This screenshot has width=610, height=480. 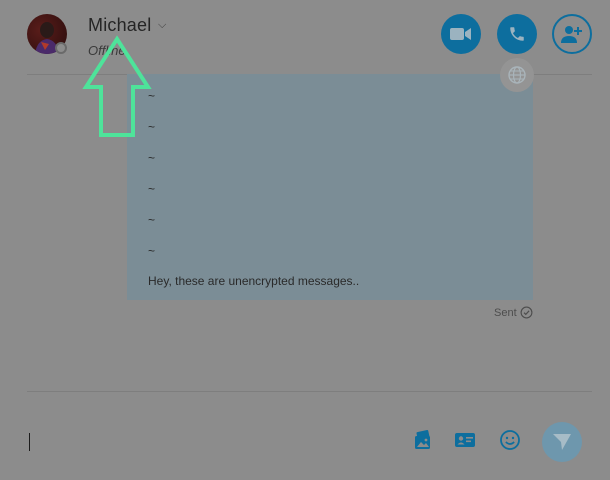 I want to click on message-input, so click(x=29, y=442).